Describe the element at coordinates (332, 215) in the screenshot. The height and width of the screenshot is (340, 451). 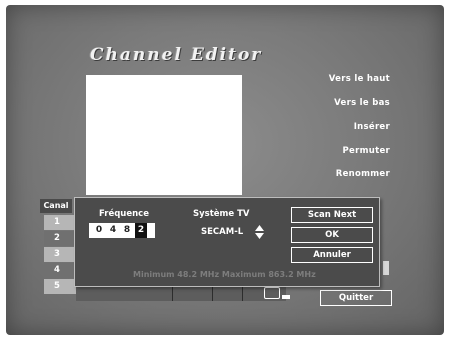
I see `scan-next-button: Scan Next` at that location.